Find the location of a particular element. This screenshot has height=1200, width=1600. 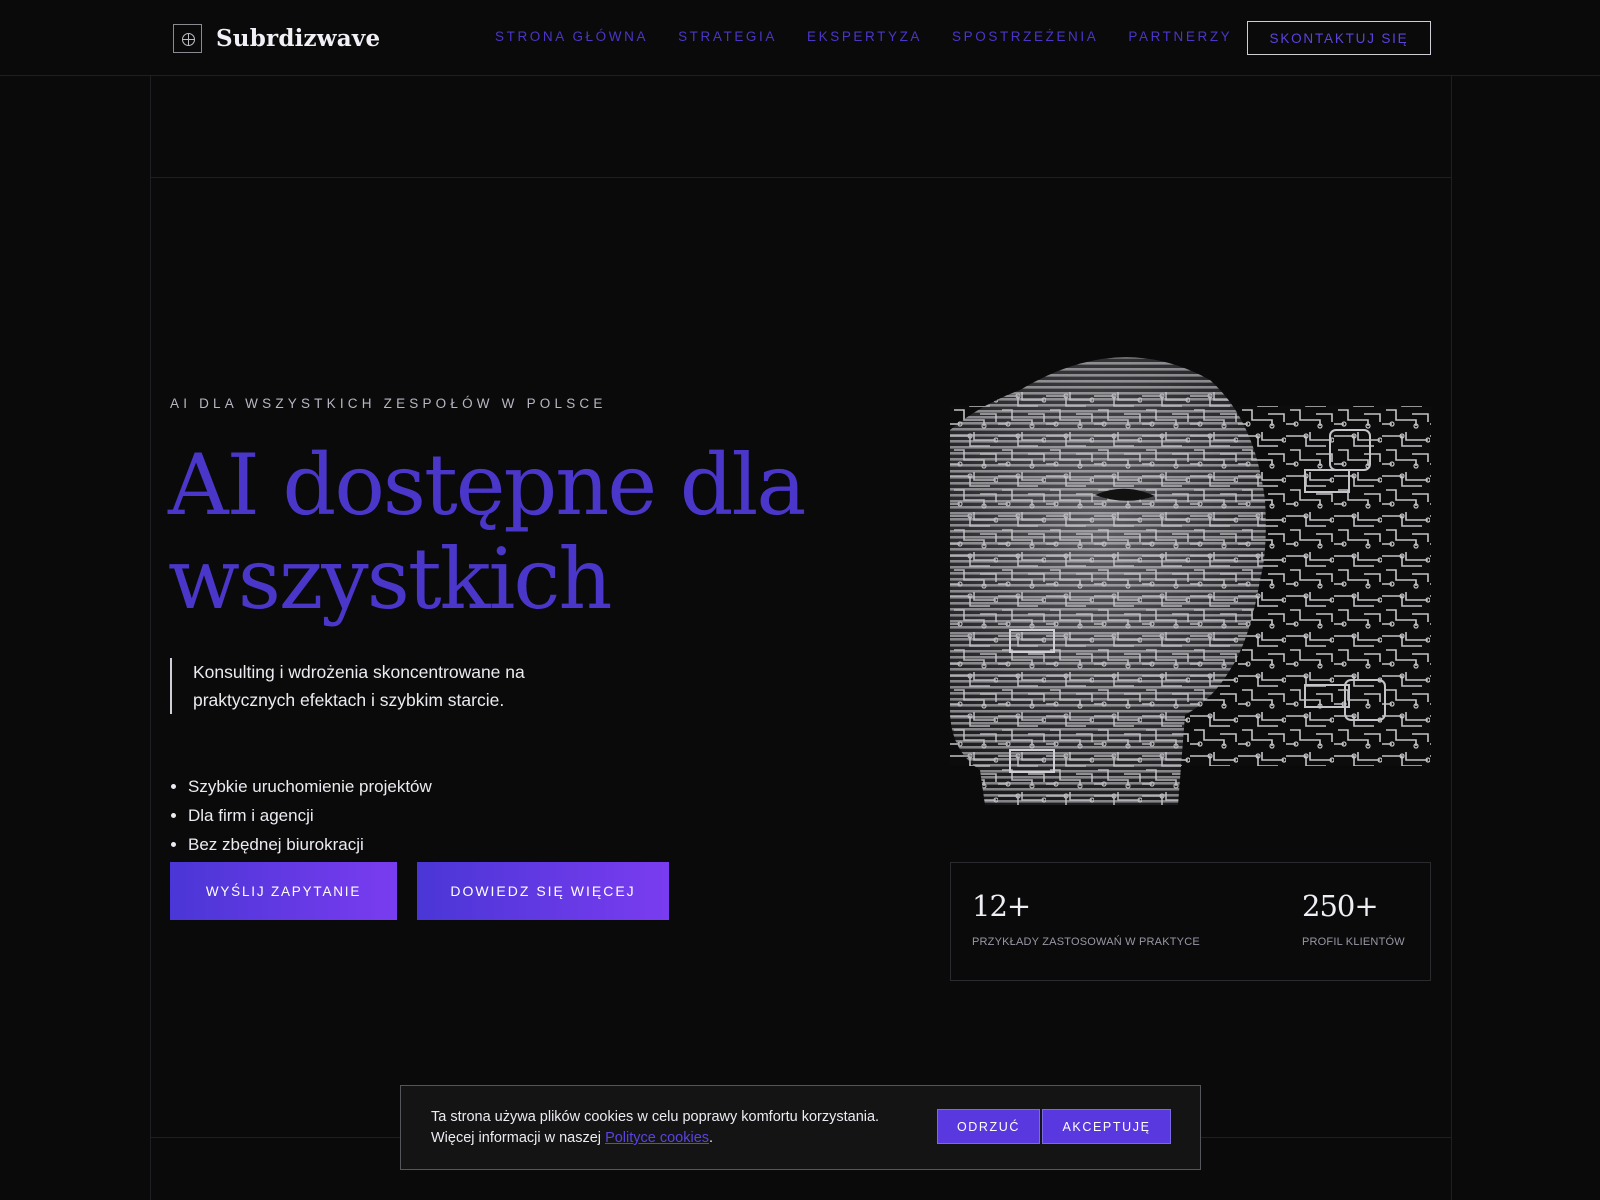

stat-use-cases: 12+ PRZYKŁADY ZASTOSOWAŃ W PRAKTYCE is located at coordinates (1086, 918).